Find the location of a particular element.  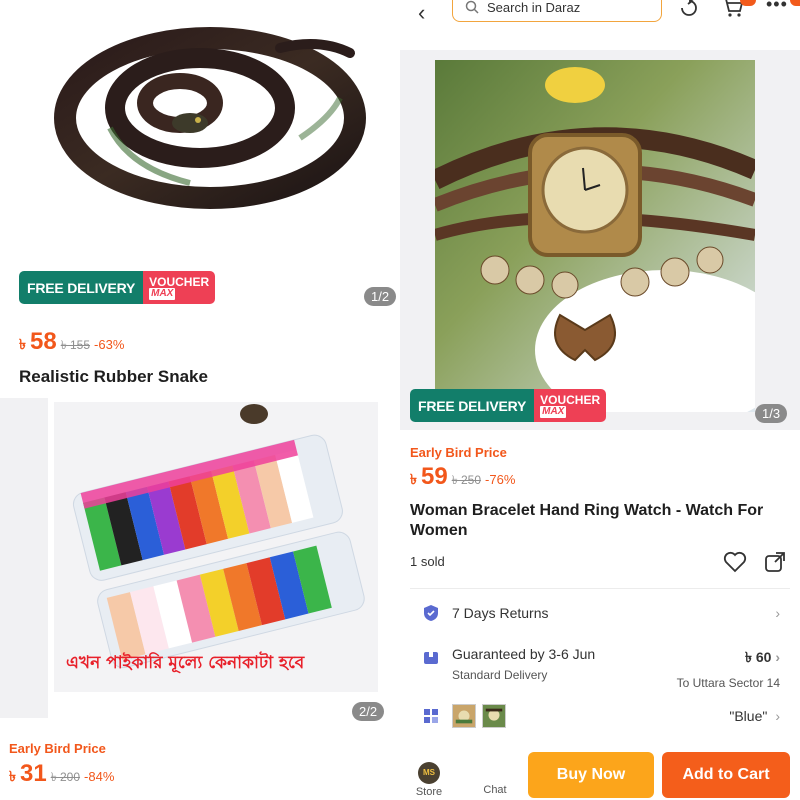

store-logo-icon: MS is located at coordinates (429, 773).